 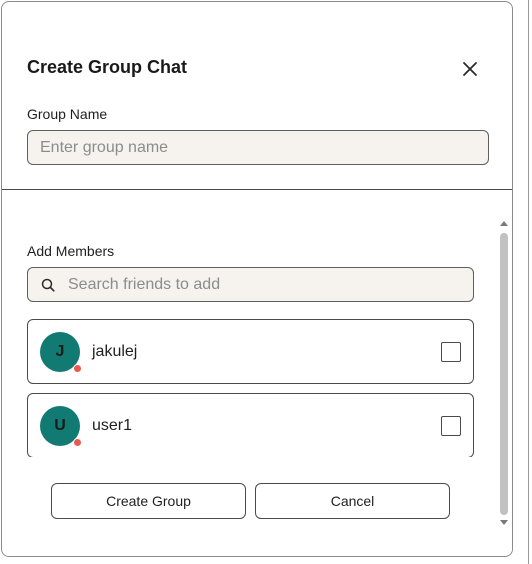 I want to click on cancel-button: Cancel, so click(x=352, y=501).